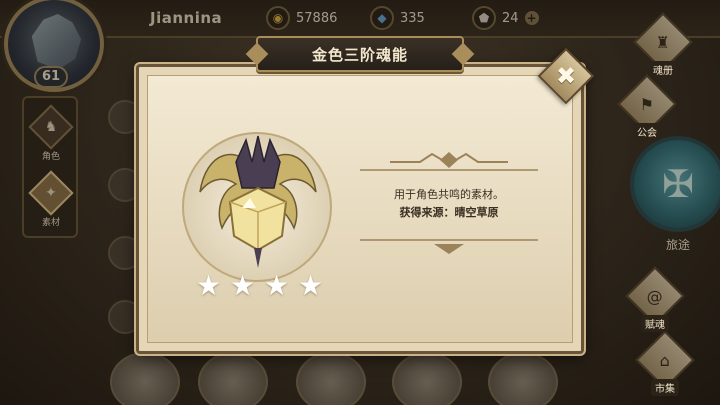 This screenshot has width=720, height=405. What do you see at coordinates (258, 201) in the screenshot?
I see `gold-soul-energy-icon` at bounding box center [258, 201].